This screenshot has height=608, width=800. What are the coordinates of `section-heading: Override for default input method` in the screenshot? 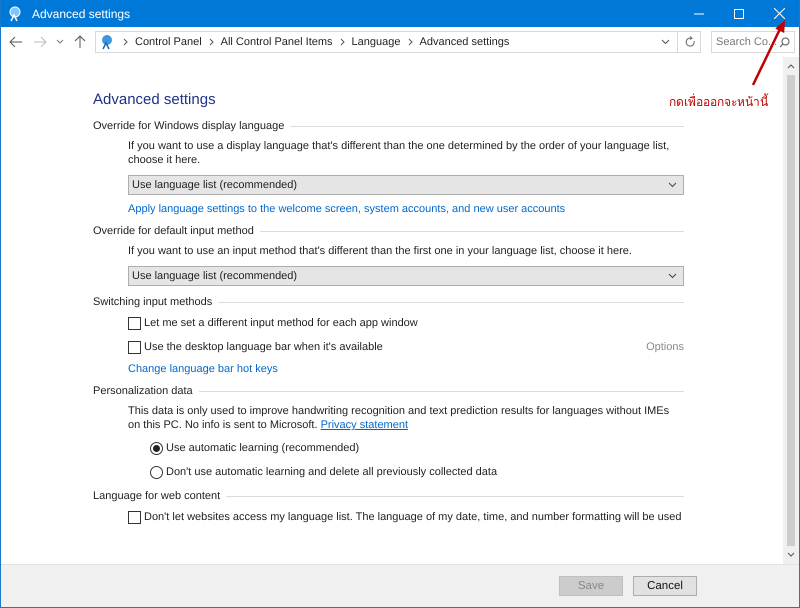 It's located at (173, 231).